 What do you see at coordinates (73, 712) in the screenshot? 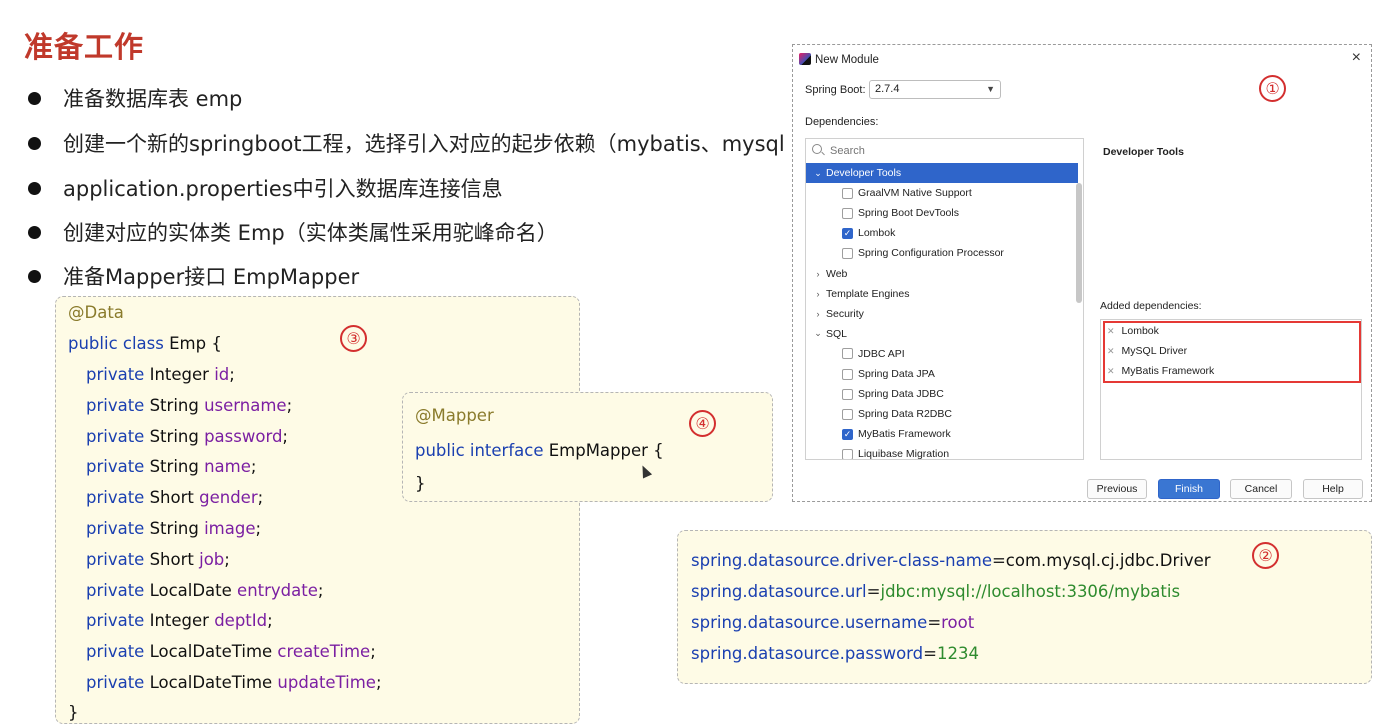
I see `class-close-brace: }` at bounding box center [73, 712].